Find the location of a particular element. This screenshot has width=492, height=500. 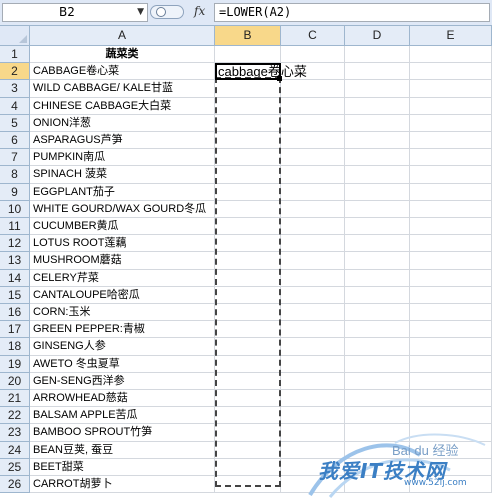

cell-d21 is located at coordinates (377, 399).